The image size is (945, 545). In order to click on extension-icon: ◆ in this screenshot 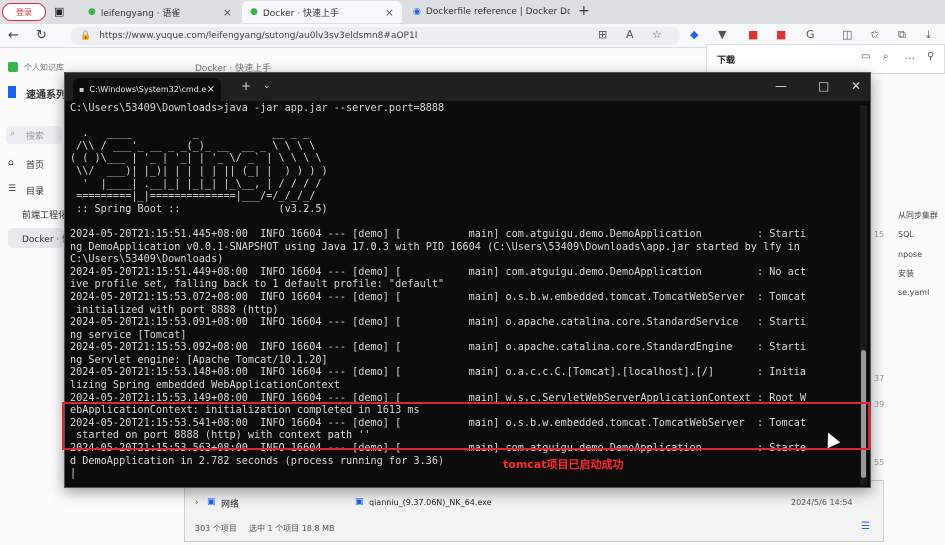, I will do `click(694, 34)`.